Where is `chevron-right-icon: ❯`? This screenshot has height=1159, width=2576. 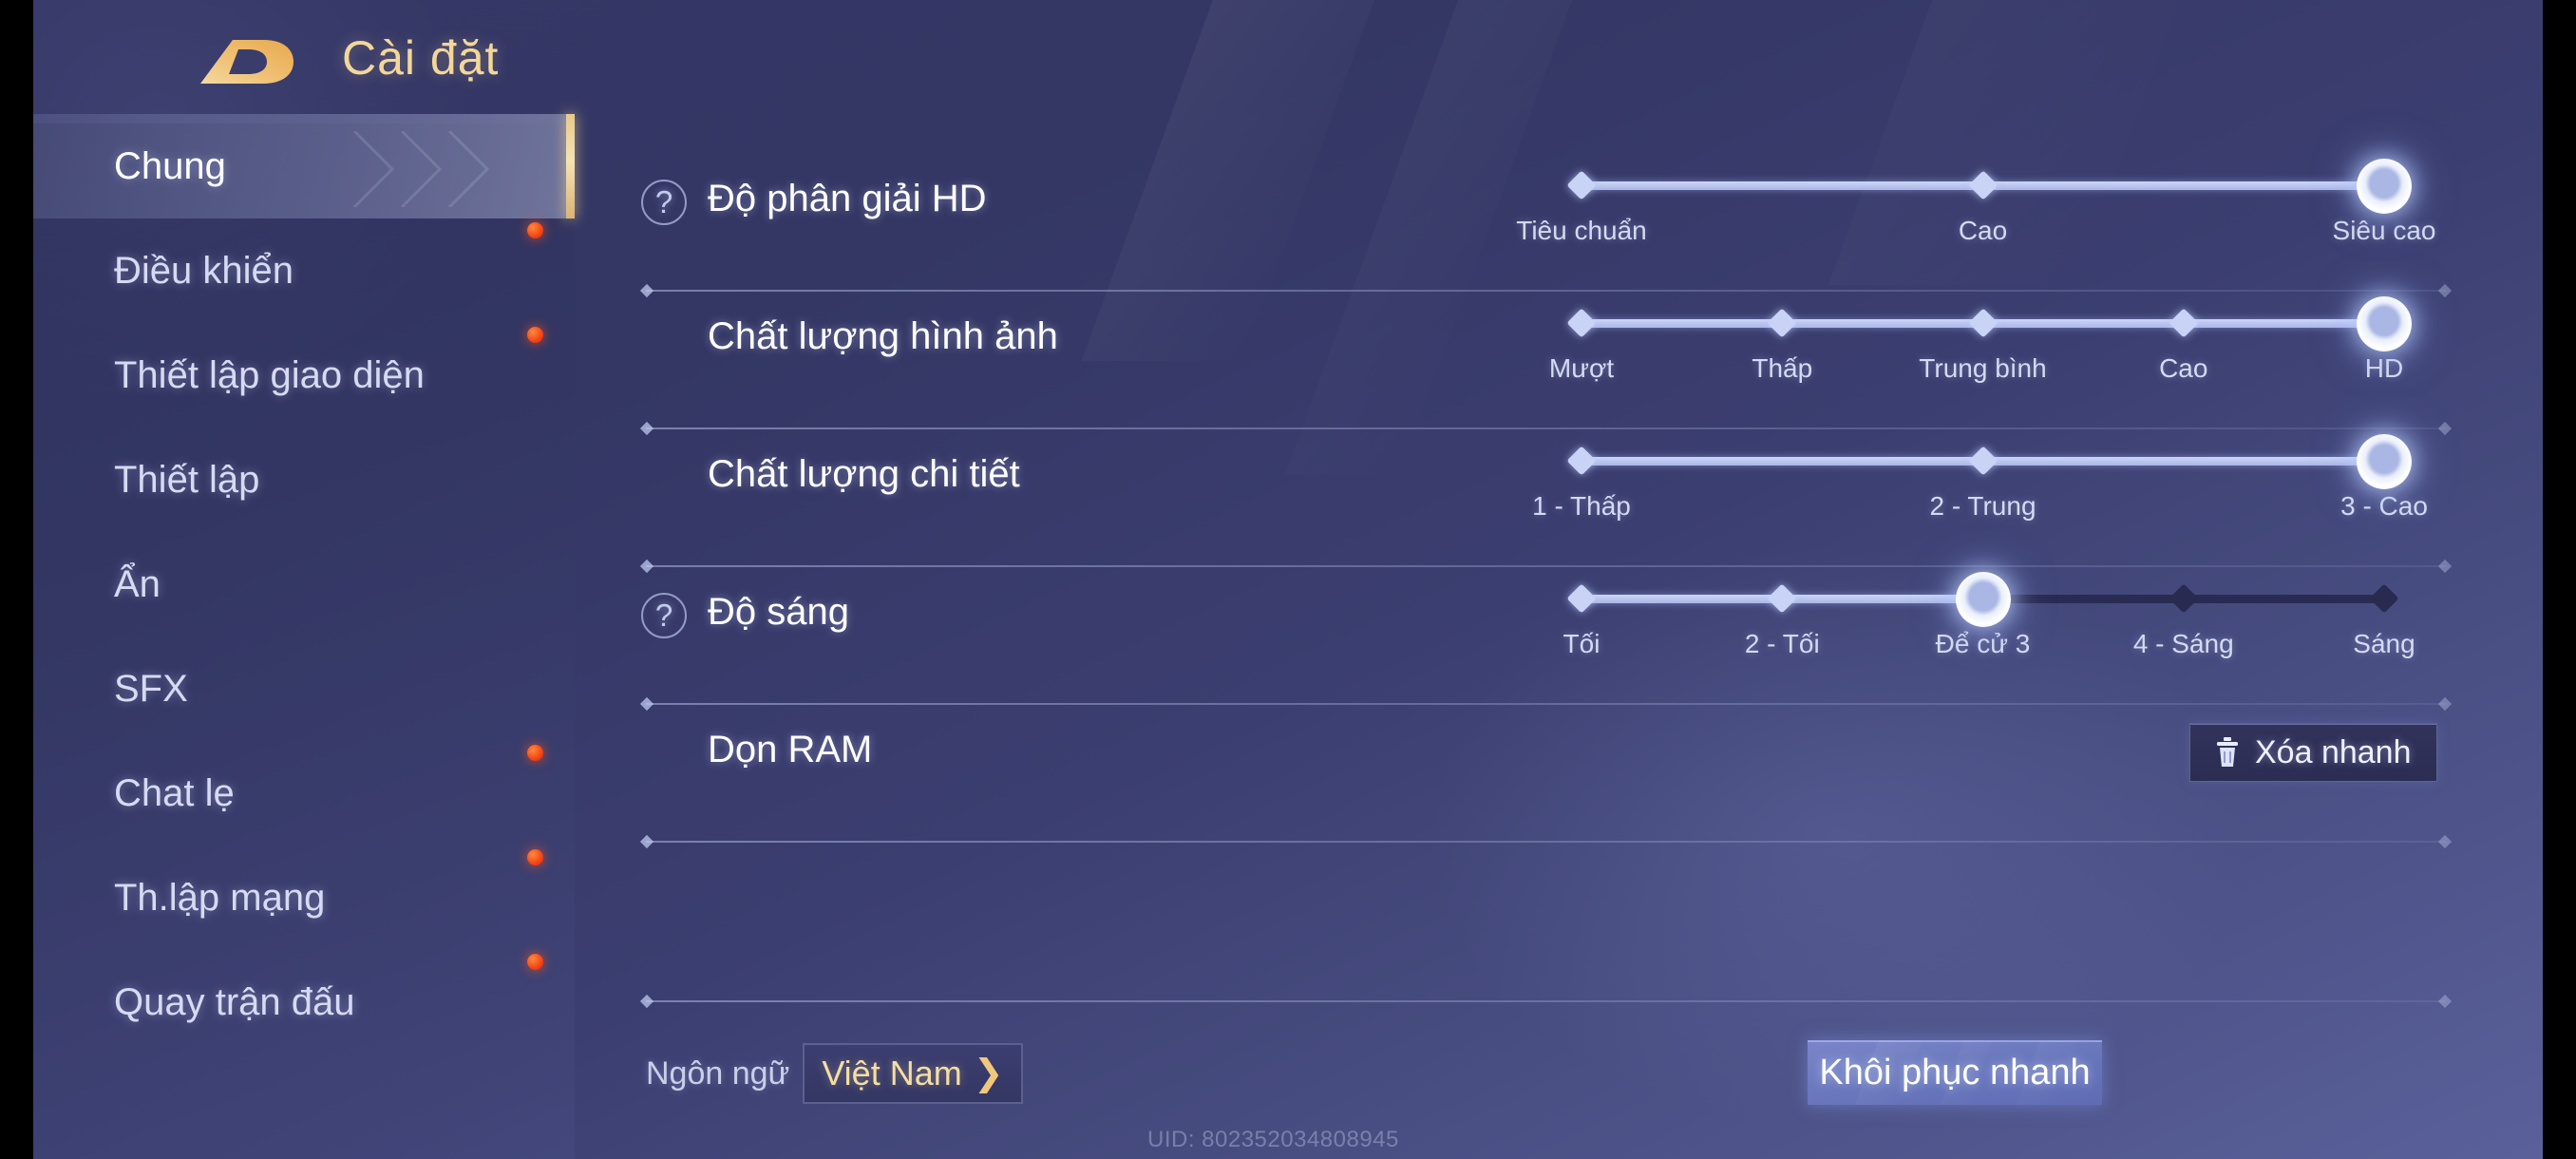
chevron-right-icon: ❯ is located at coordinates (988, 1073).